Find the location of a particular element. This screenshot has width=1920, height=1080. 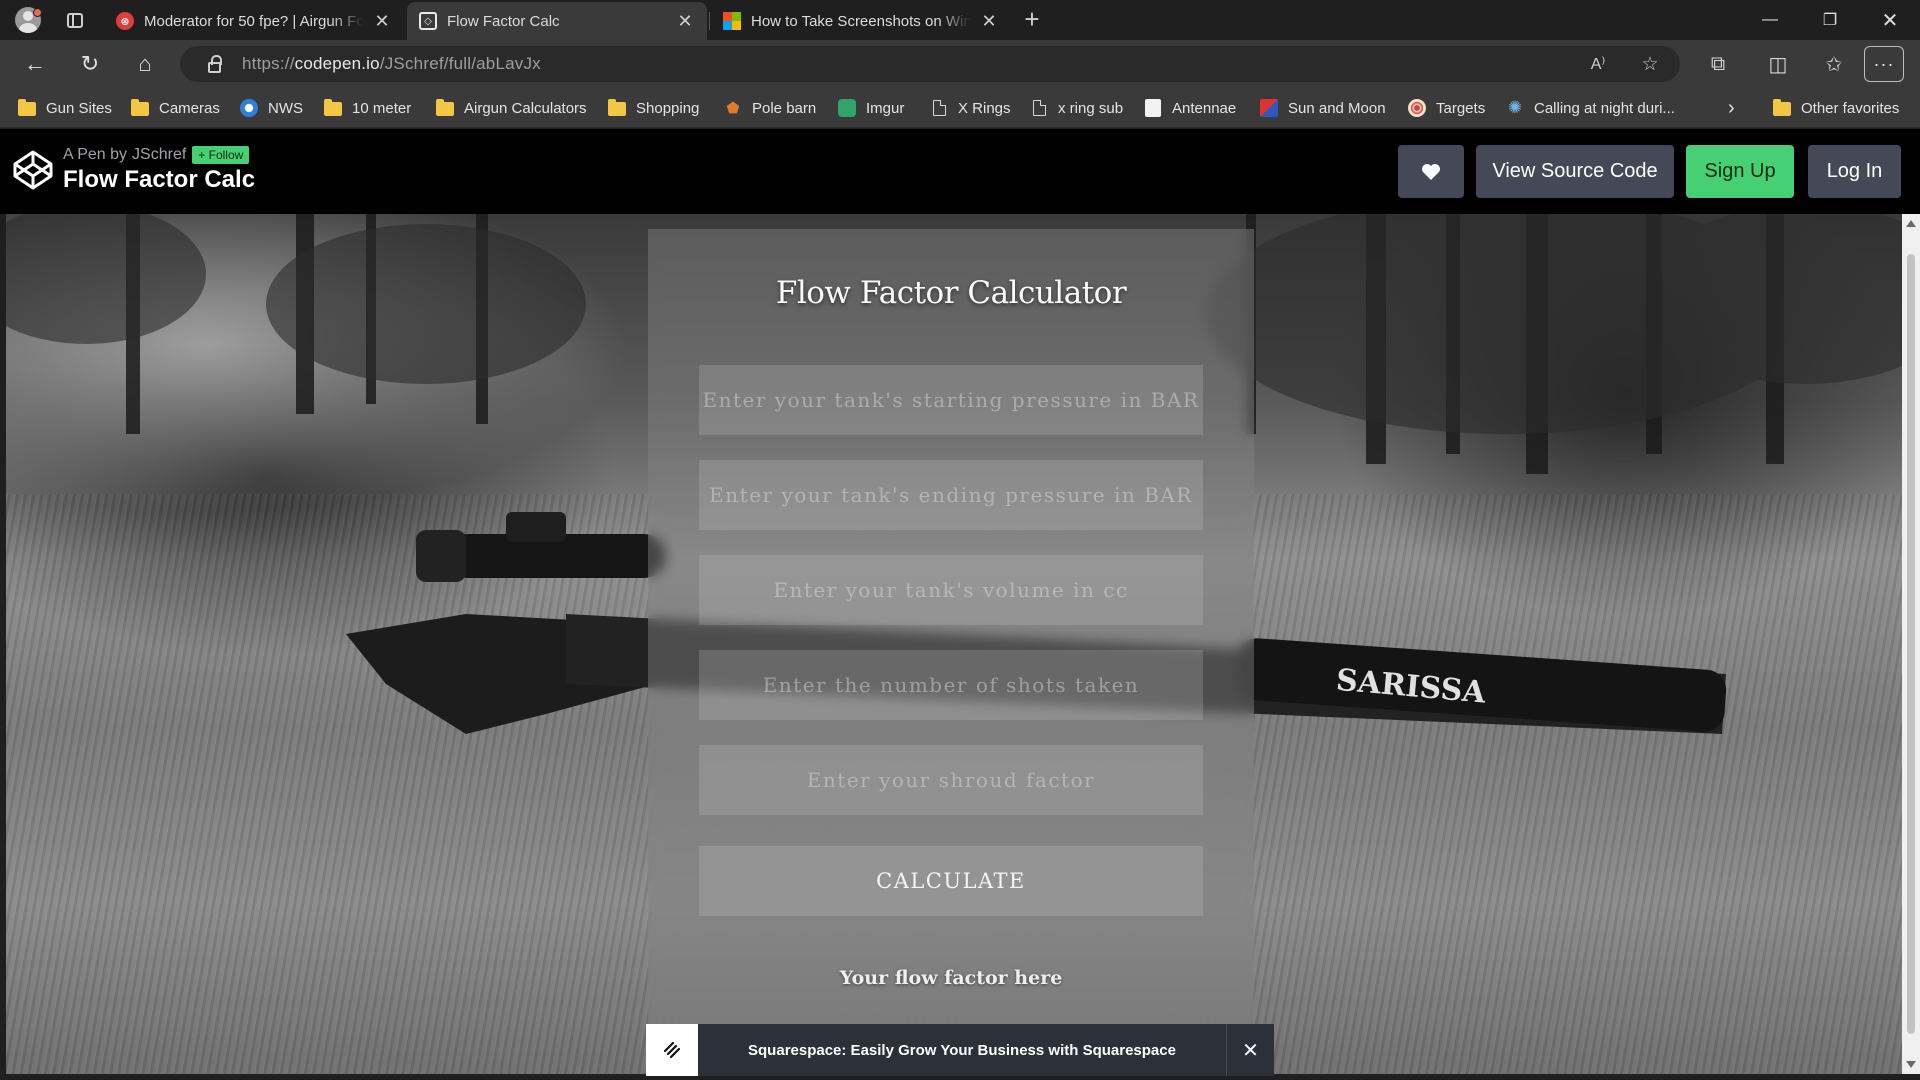

favorites-icon: ✩ is located at coordinates (1834, 64).